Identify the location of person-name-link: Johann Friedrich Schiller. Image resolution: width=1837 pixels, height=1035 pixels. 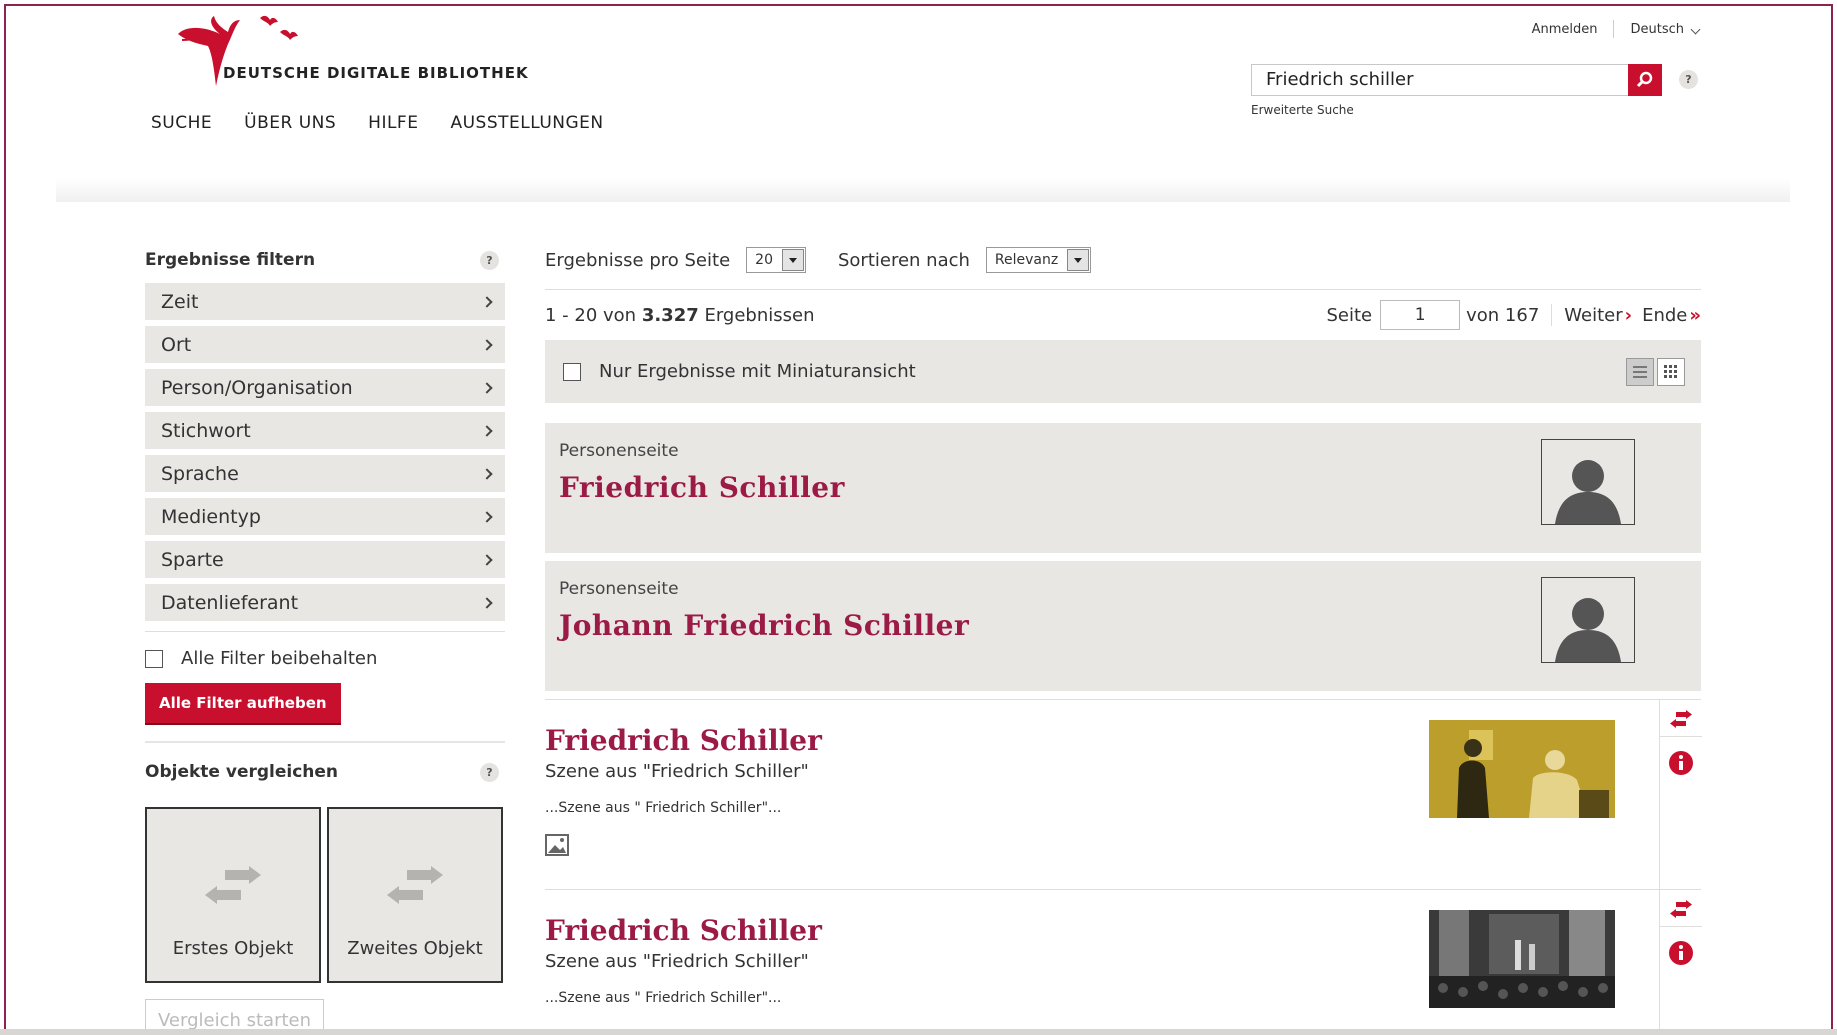
(1123, 625).